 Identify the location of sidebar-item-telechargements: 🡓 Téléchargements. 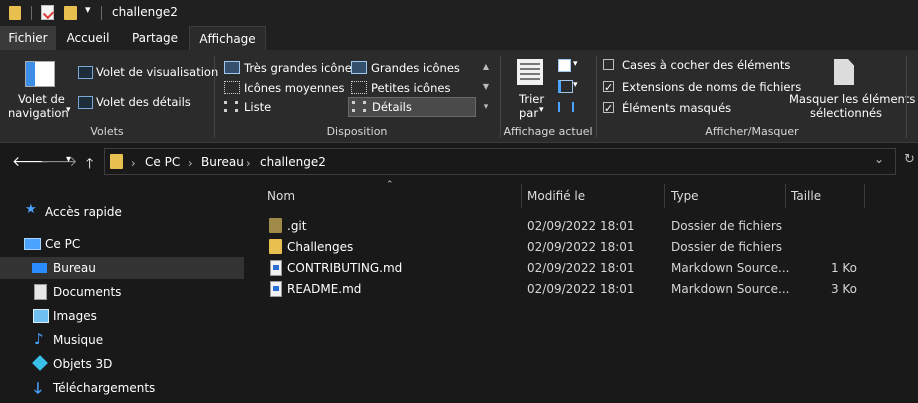
(122, 388).